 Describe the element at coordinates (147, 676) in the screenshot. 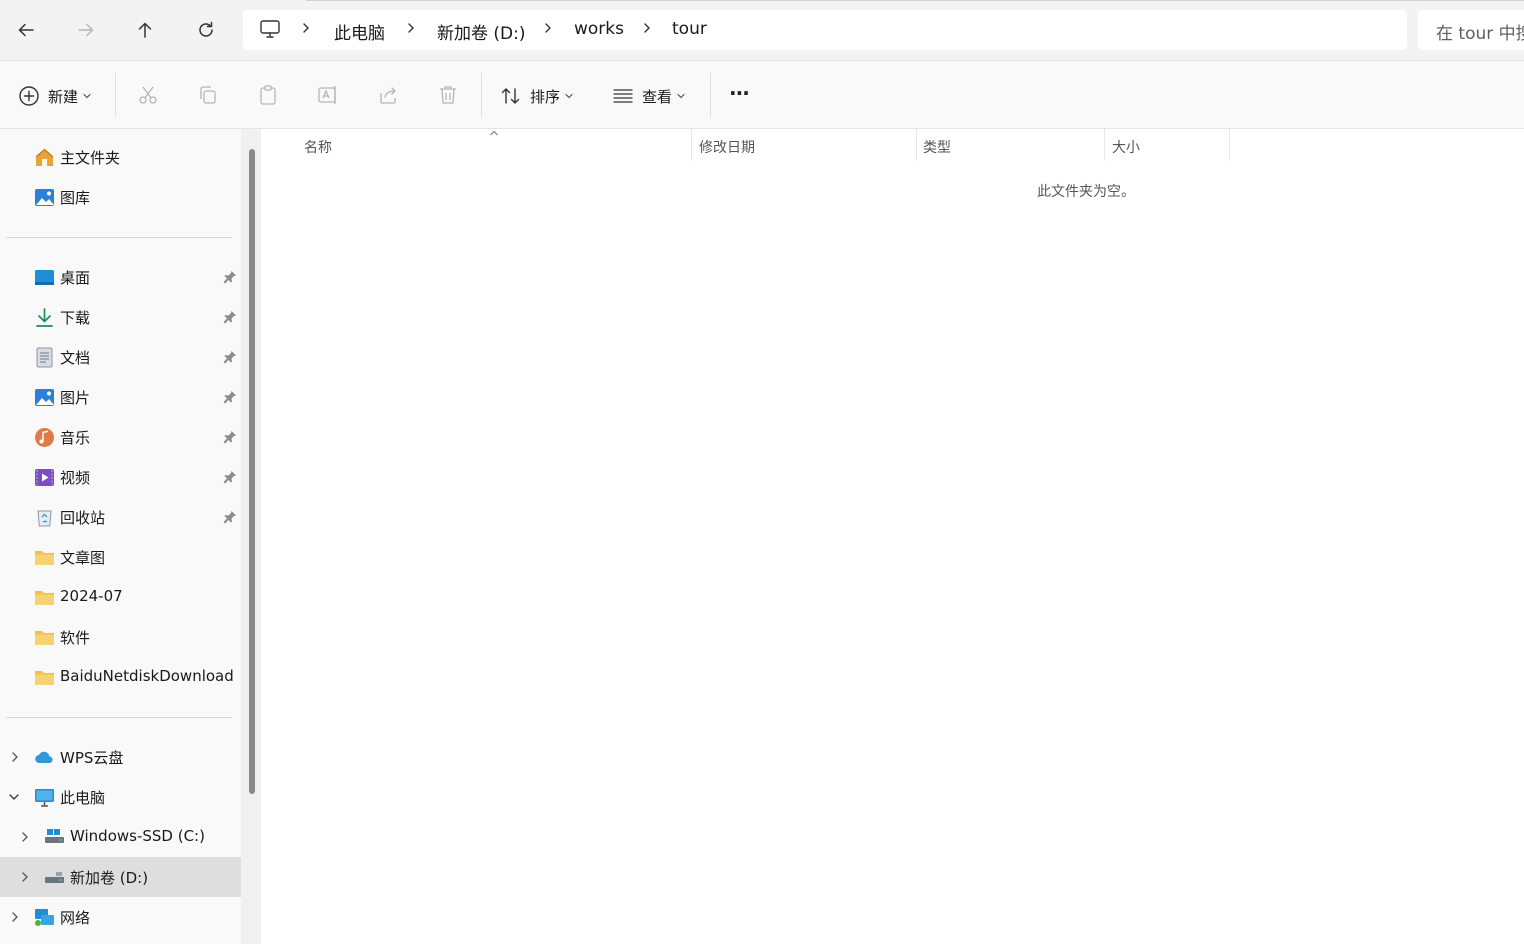

I see `sidebar-item-label: BaiduNetdiskDownload` at that location.